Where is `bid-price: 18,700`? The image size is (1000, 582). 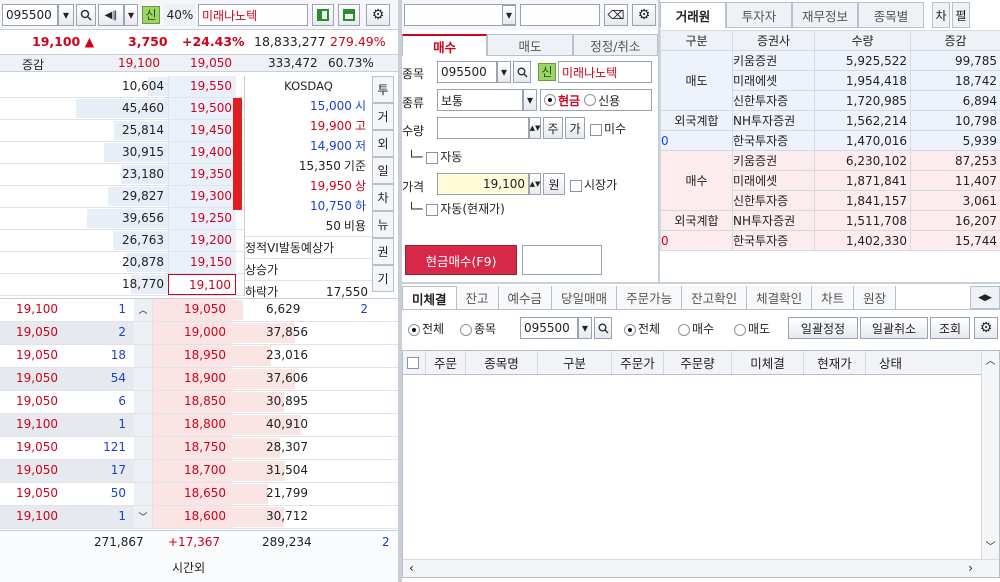 bid-price: 18,700 is located at coordinates (192, 471).